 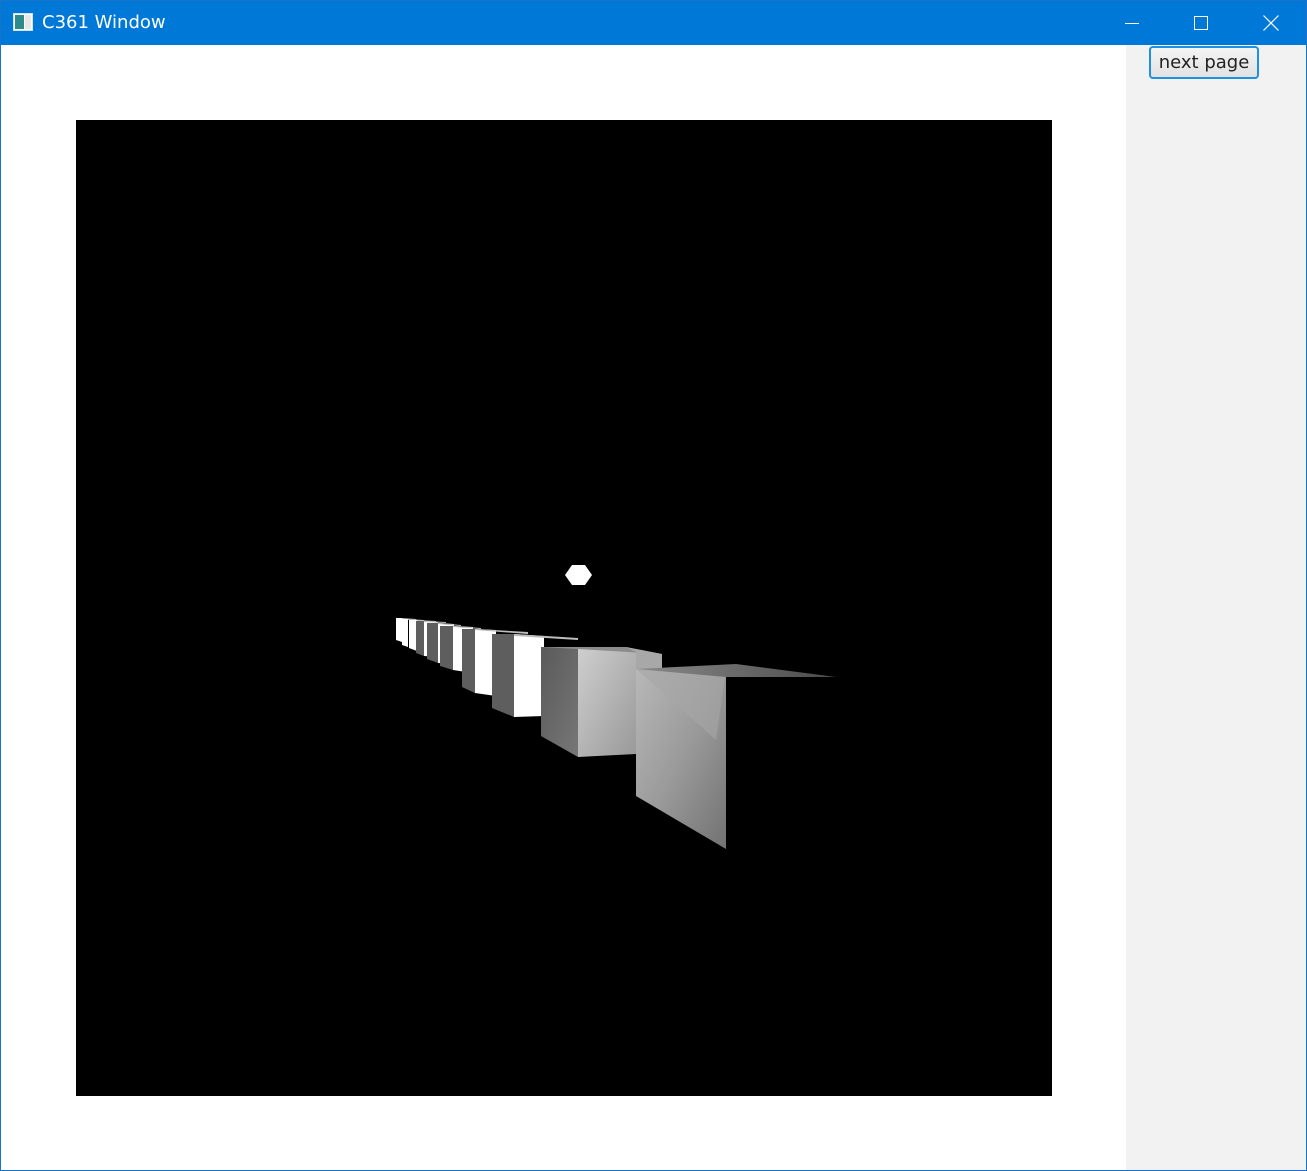 What do you see at coordinates (616, 733) in the screenshot?
I see `cube-row` at bounding box center [616, 733].